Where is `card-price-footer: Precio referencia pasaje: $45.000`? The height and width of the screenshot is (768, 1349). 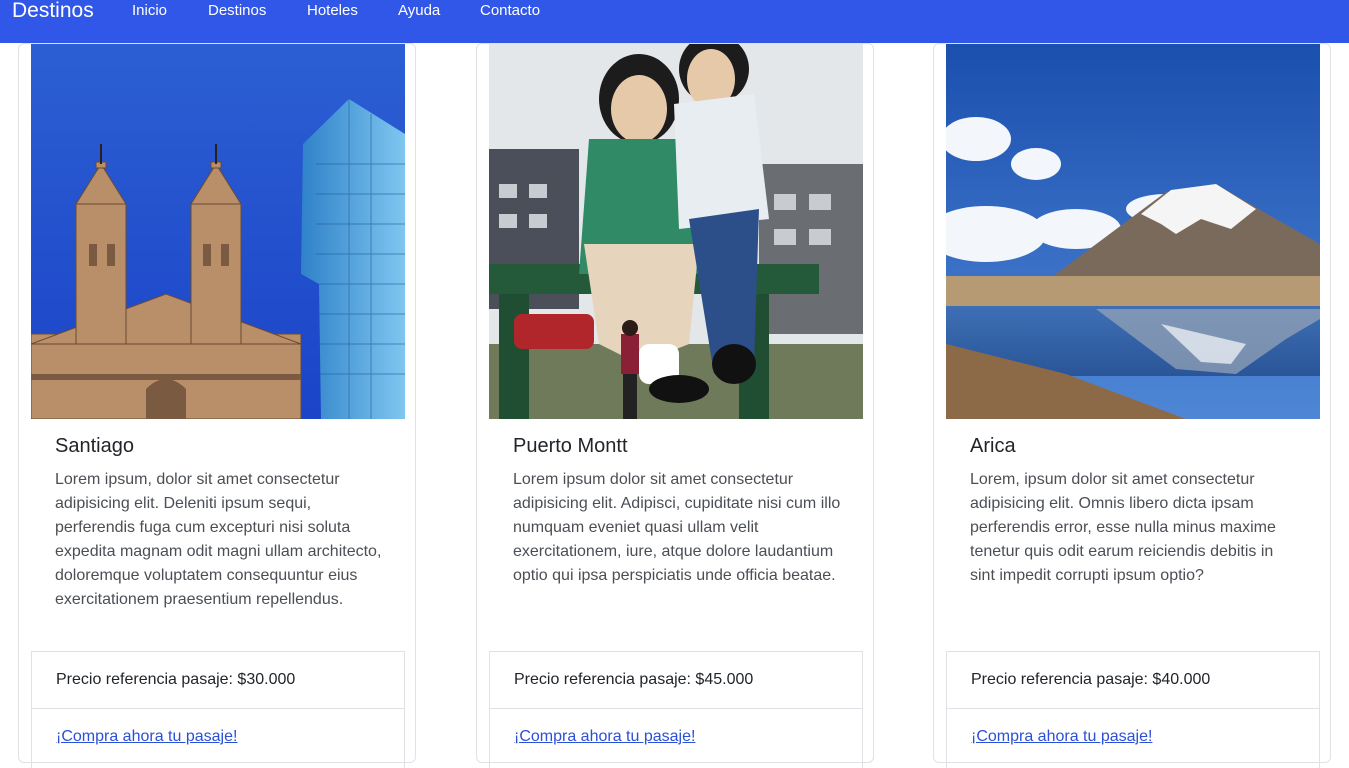 card-price-footer: Precio referencia pasaje: $45.000 is located at coordinates (676, 679).